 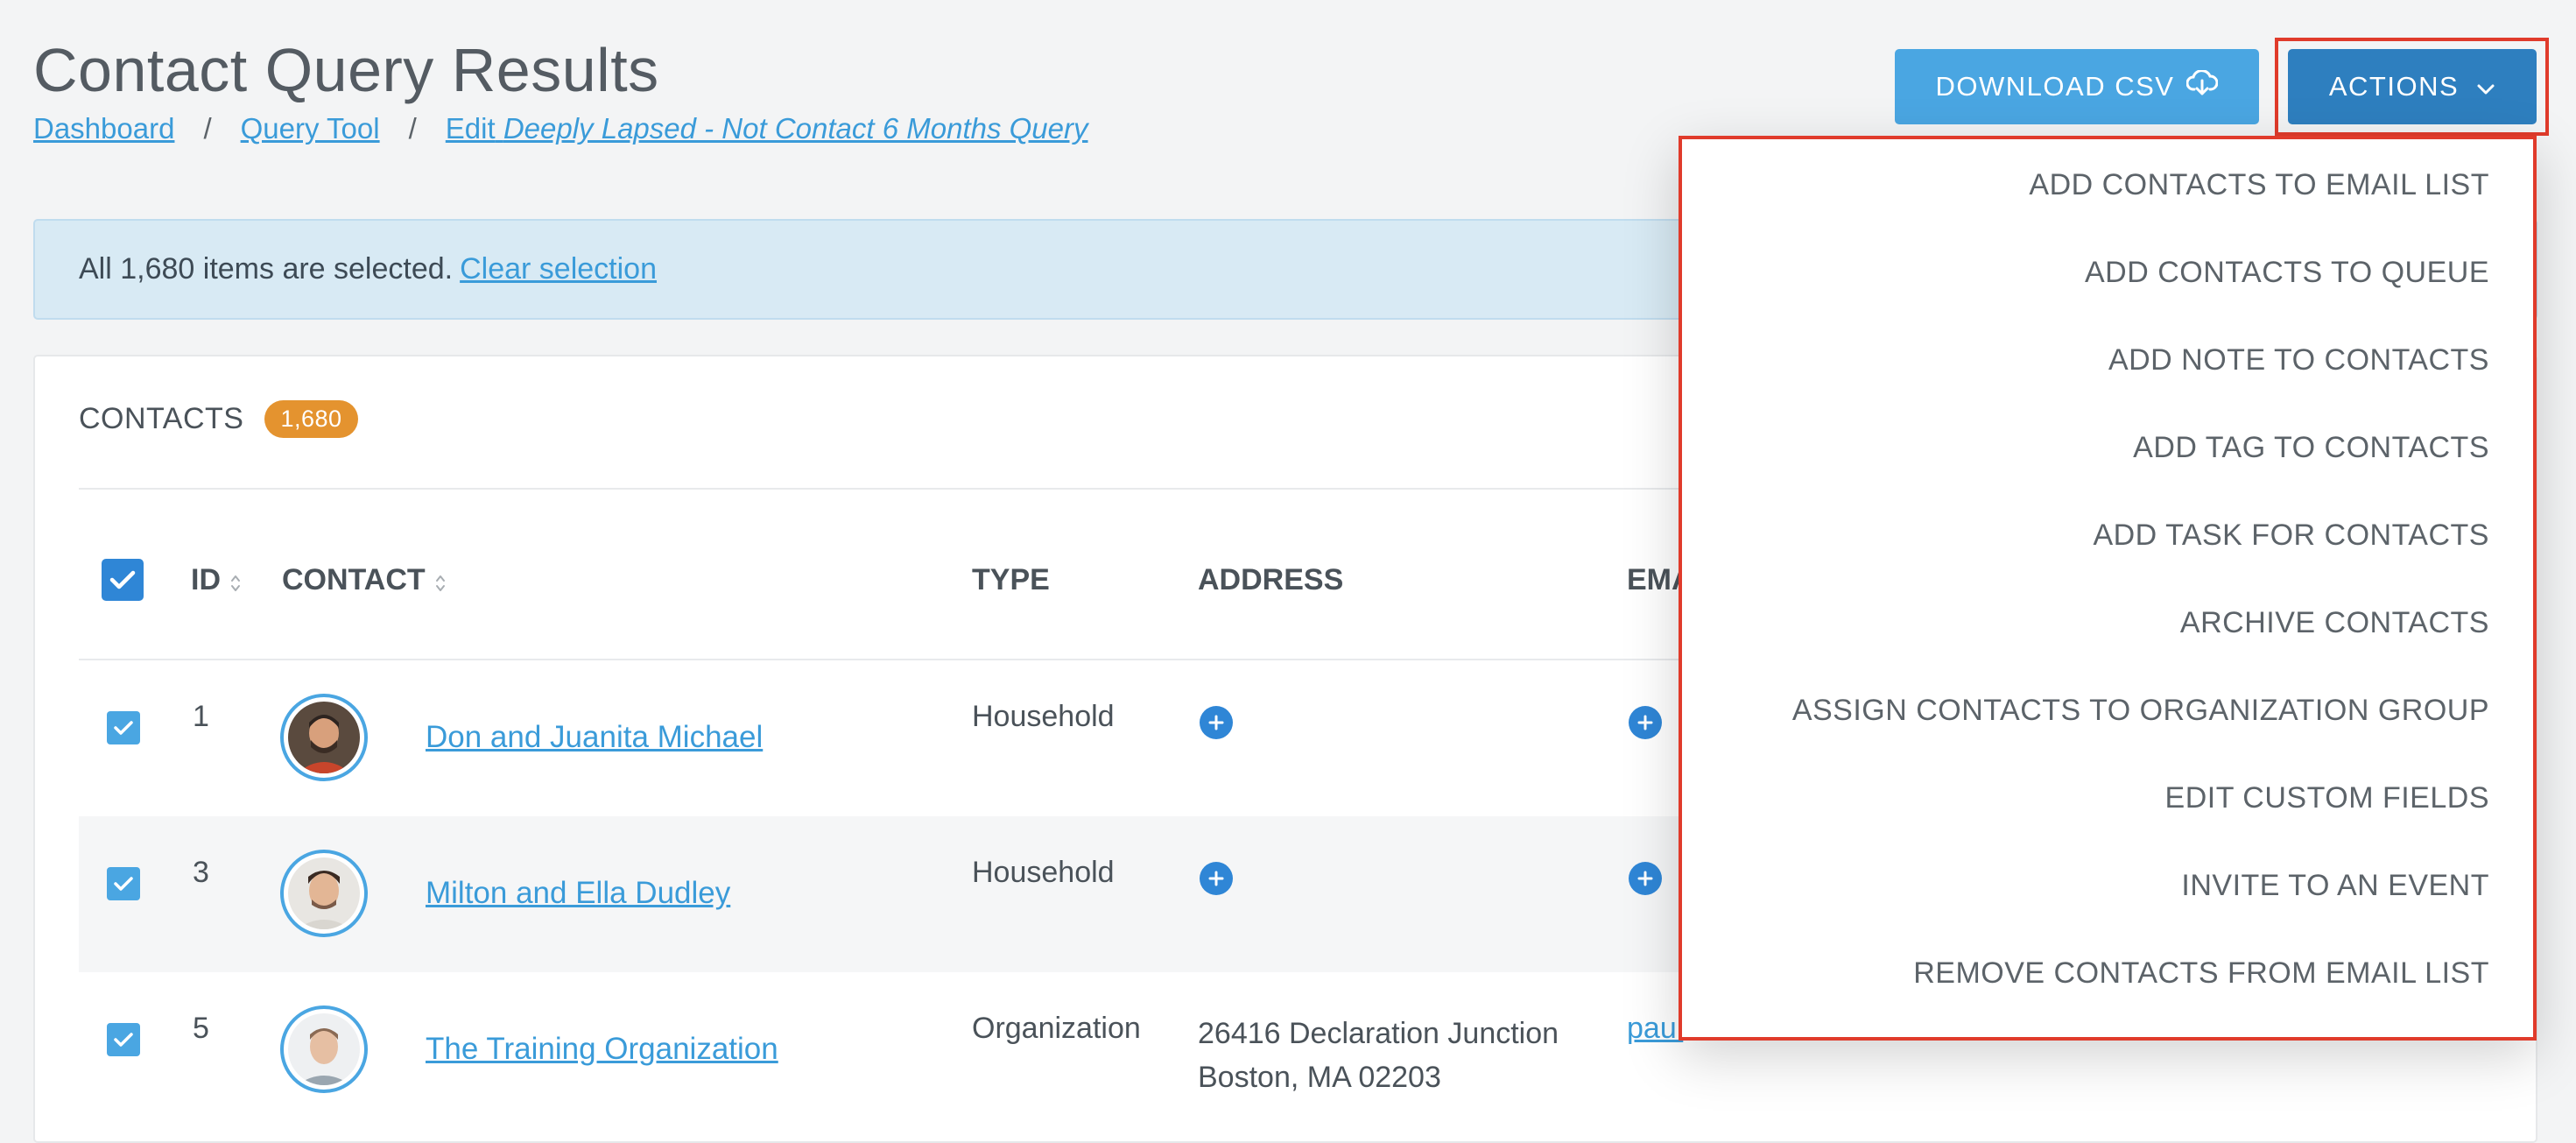 What do you see at coordinates (201, 872) in the screenshot?
I see `row-id: 3` at bounding box center [201, 872].